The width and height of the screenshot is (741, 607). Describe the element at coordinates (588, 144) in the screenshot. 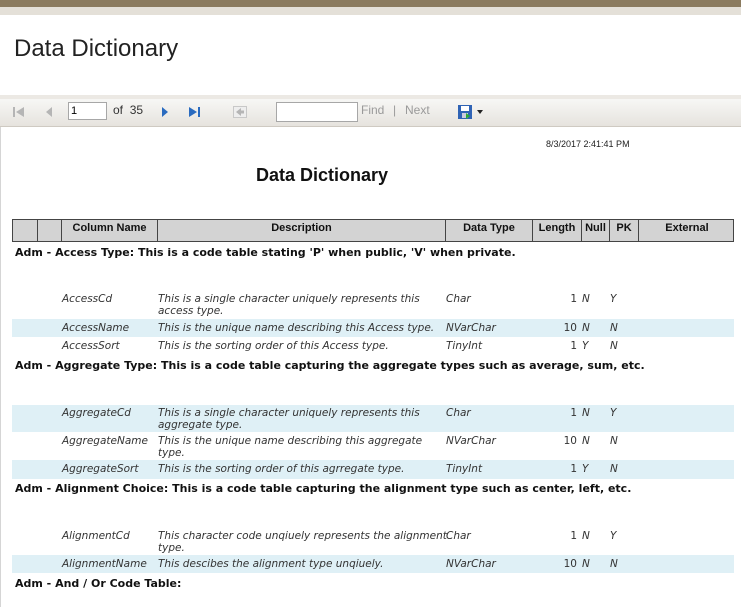

I see `report-timestamp: 8/3/2017 2:41:41 PM` at that location.